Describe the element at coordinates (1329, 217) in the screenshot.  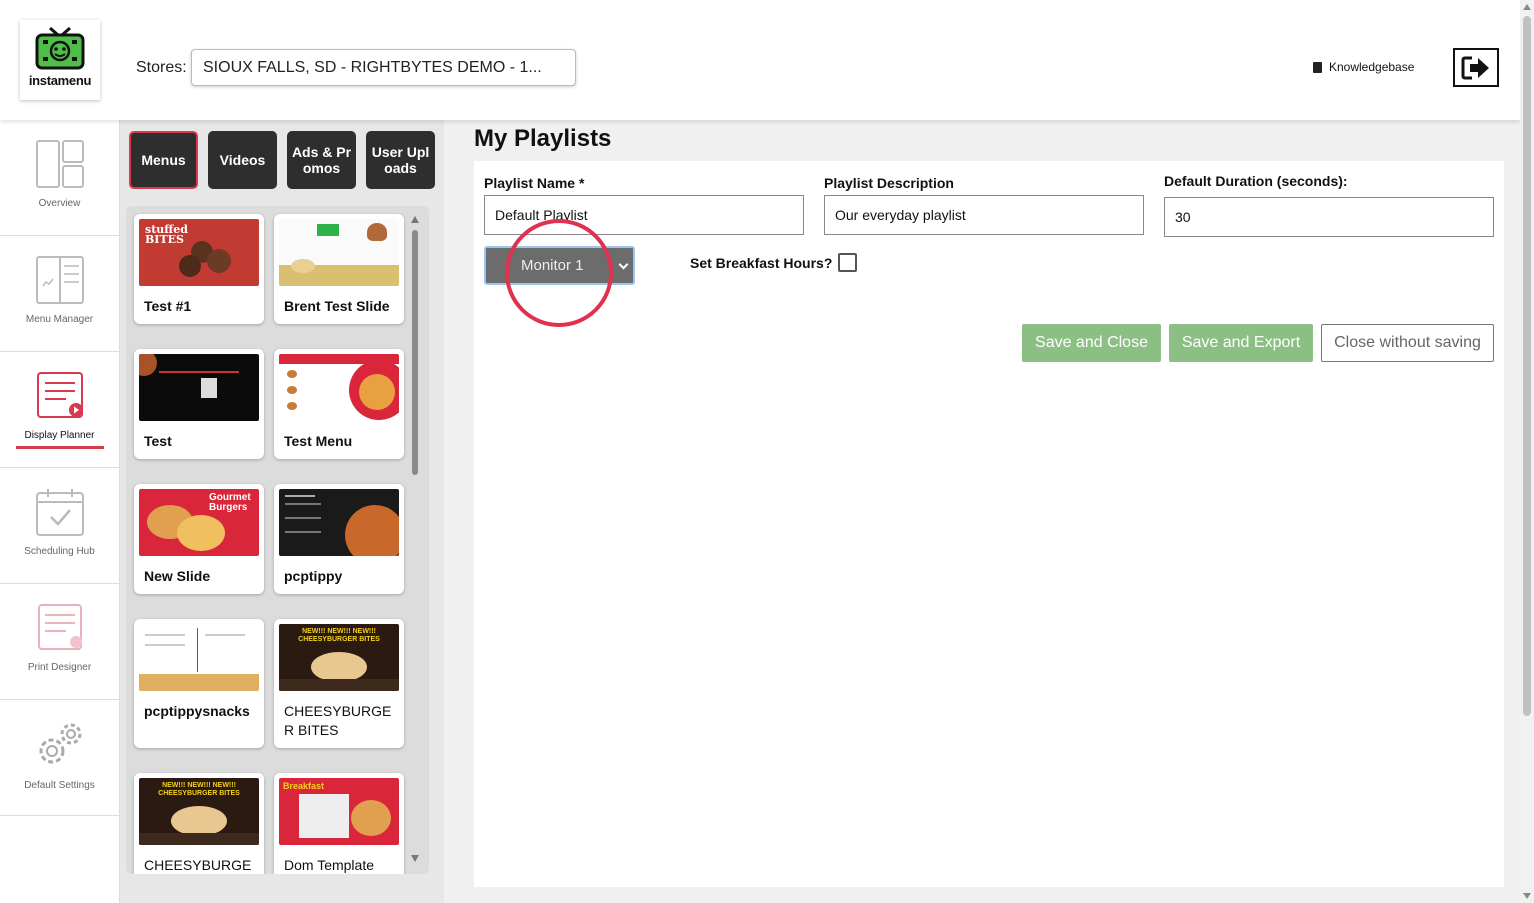
I see `default-duration-input: 30` at that location.